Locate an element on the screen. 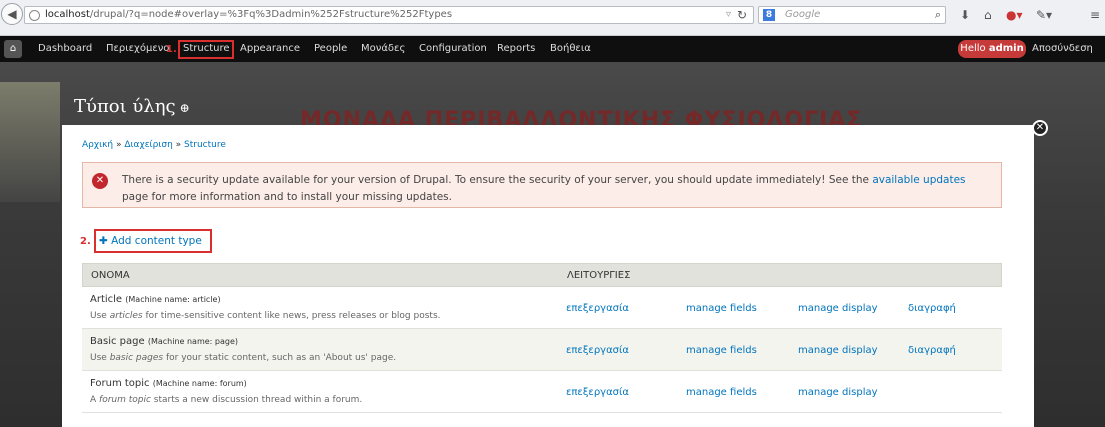  extension-icon: ✎▾ is located at coordinates (1044, 15).